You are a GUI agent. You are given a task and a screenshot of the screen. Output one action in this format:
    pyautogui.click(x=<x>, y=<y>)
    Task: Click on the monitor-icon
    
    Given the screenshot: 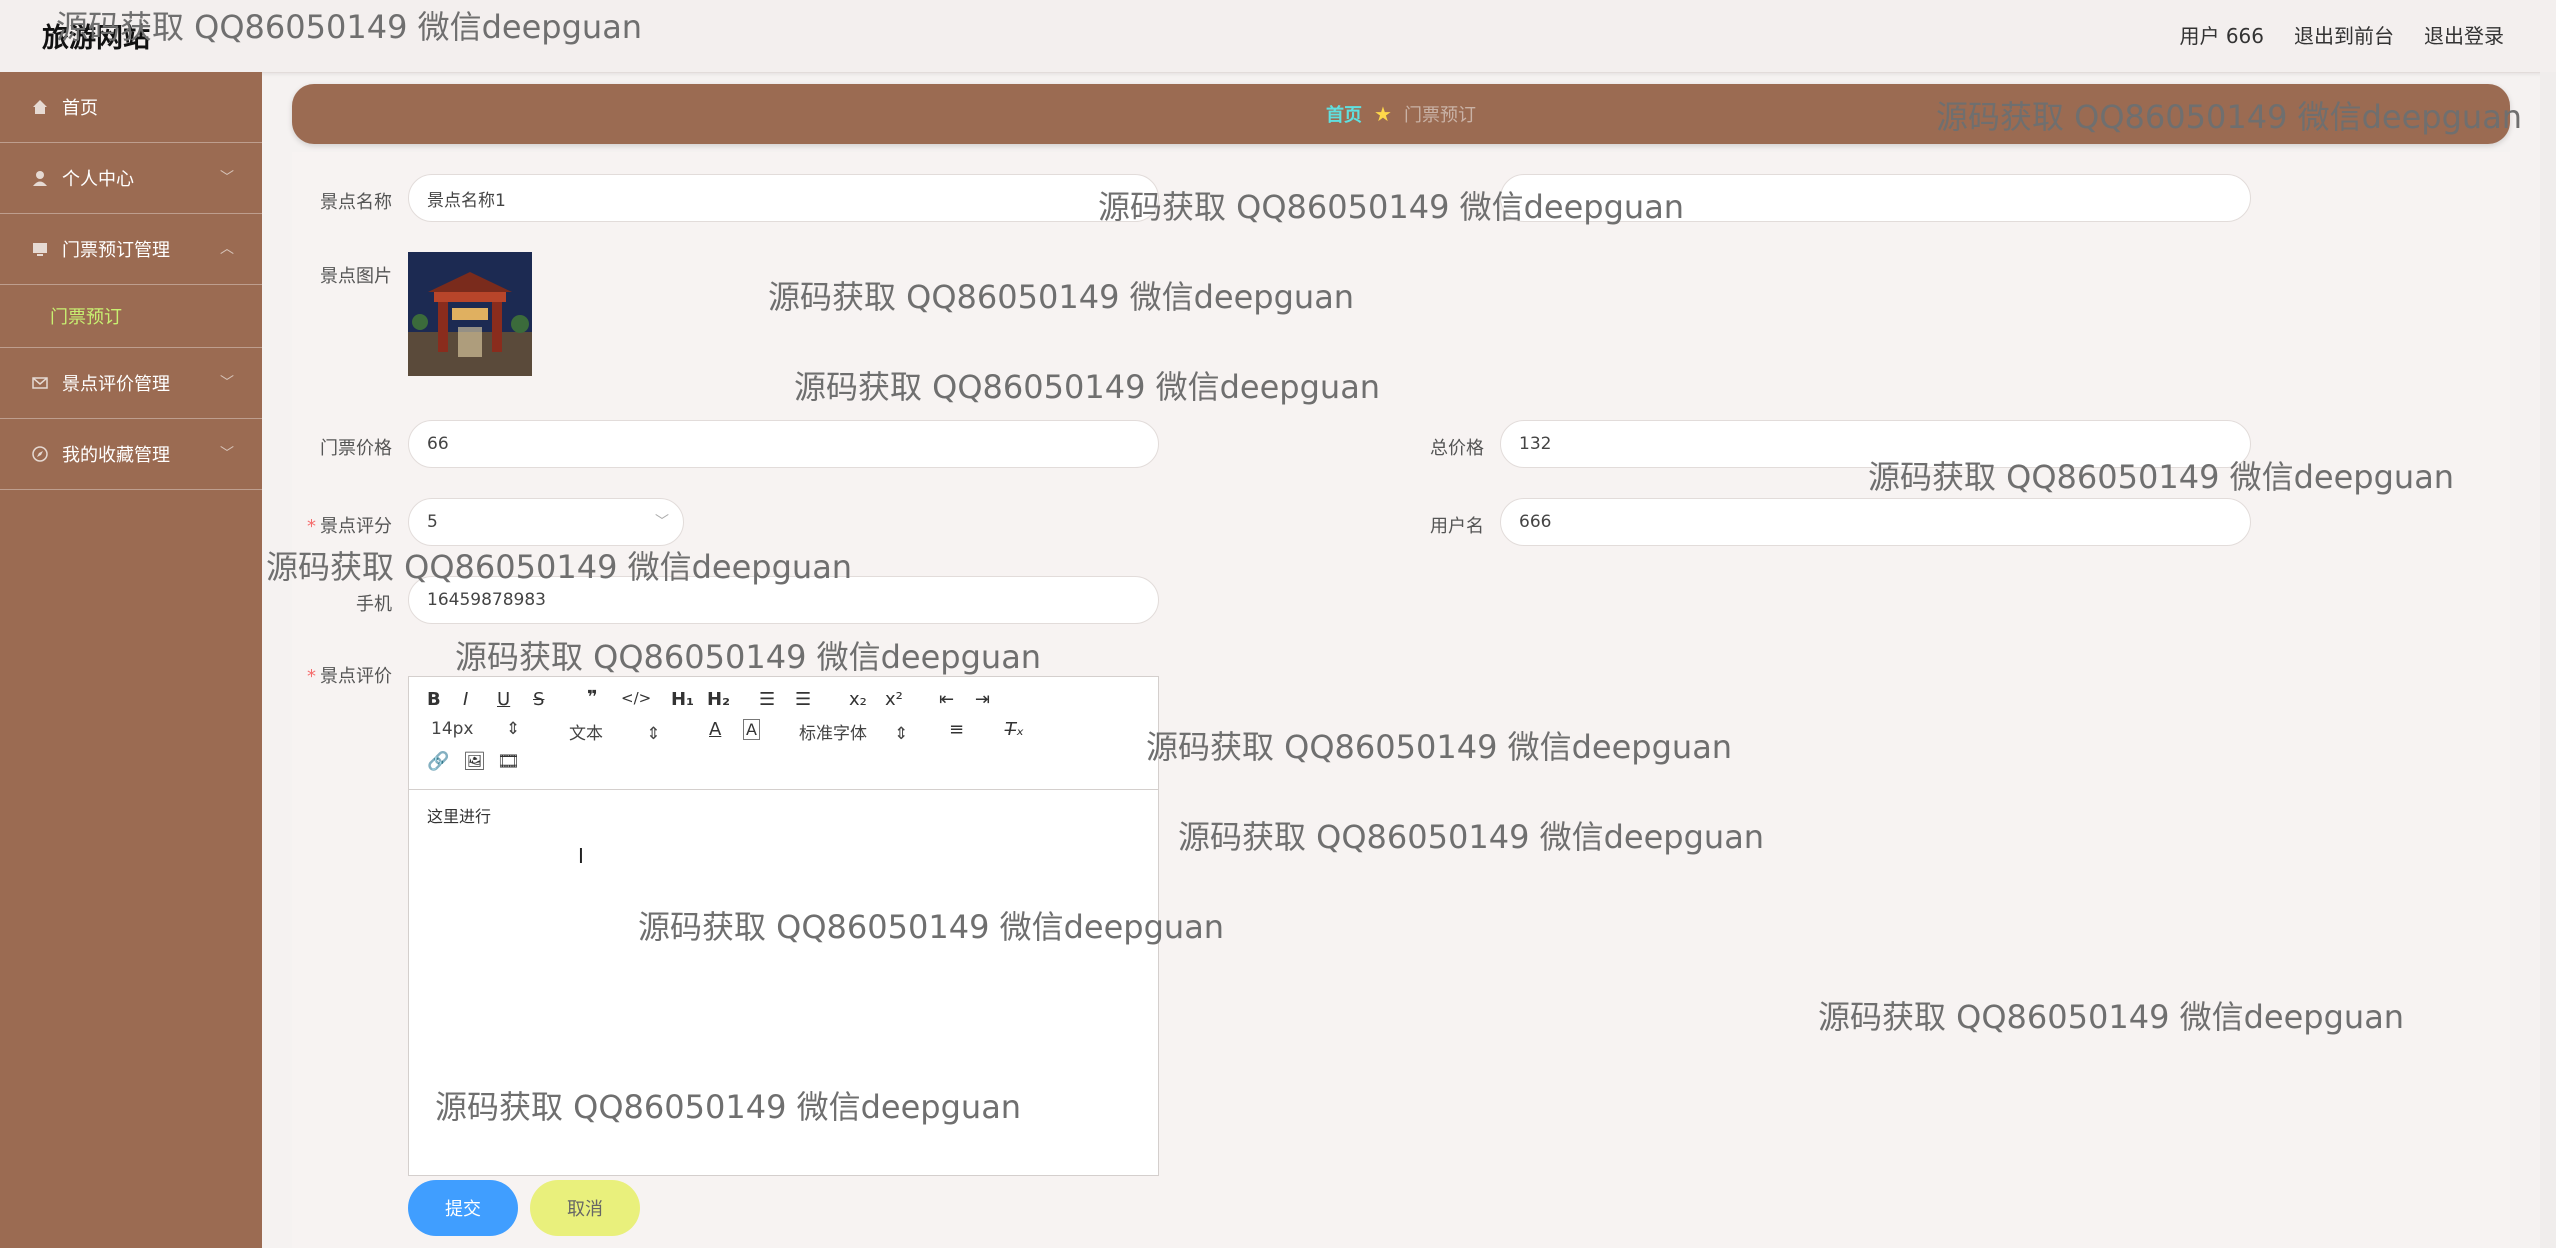 What is the action you would take?
    pyautogui.click(x=40, y=249)
    